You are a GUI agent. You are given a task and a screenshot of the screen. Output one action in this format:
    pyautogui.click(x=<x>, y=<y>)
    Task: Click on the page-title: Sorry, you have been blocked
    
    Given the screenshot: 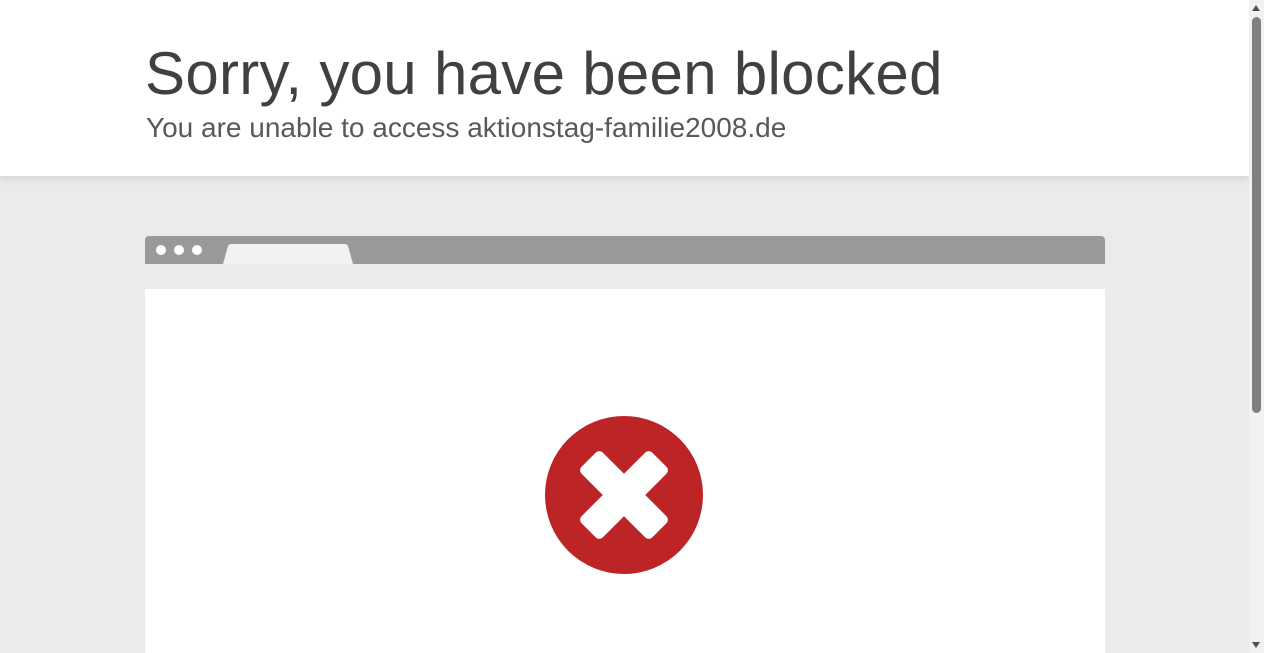 What is the action you would take?
    pyautogui.click(x=544, y=73)
    